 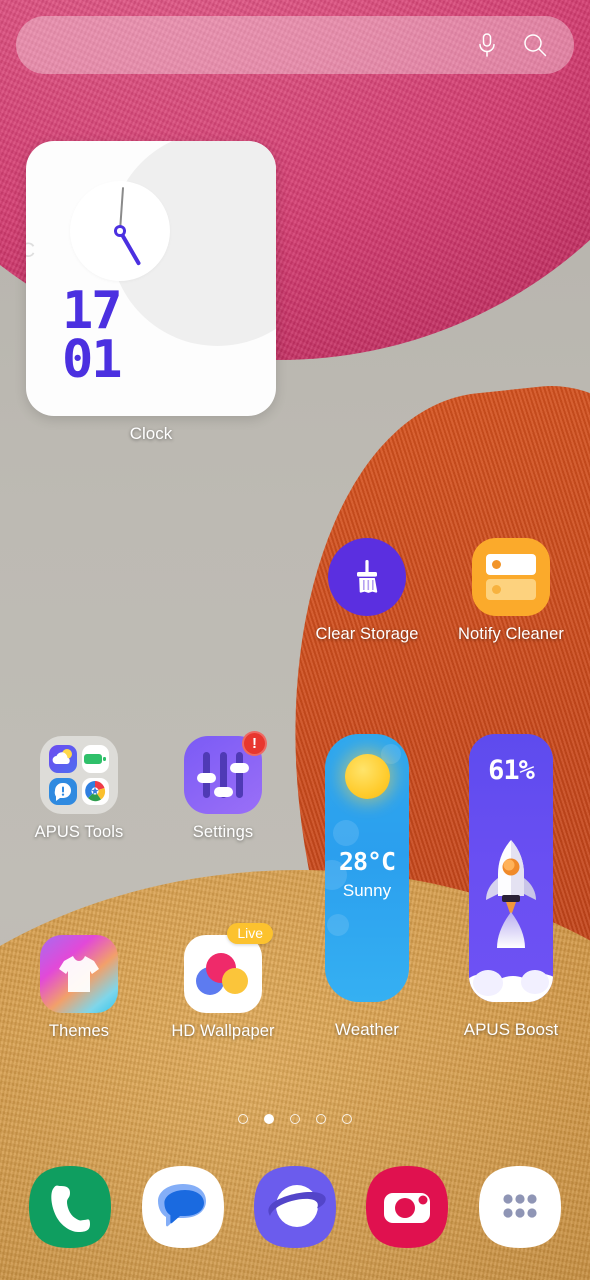 I want to click on clock-widget: C 17 01, so click(x=151, y=278).